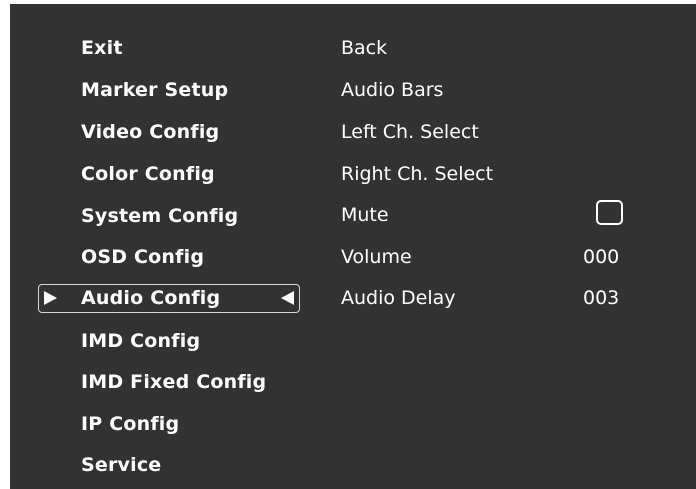  I want to click on submenu-item-volume: Volume, so click(376, 257).